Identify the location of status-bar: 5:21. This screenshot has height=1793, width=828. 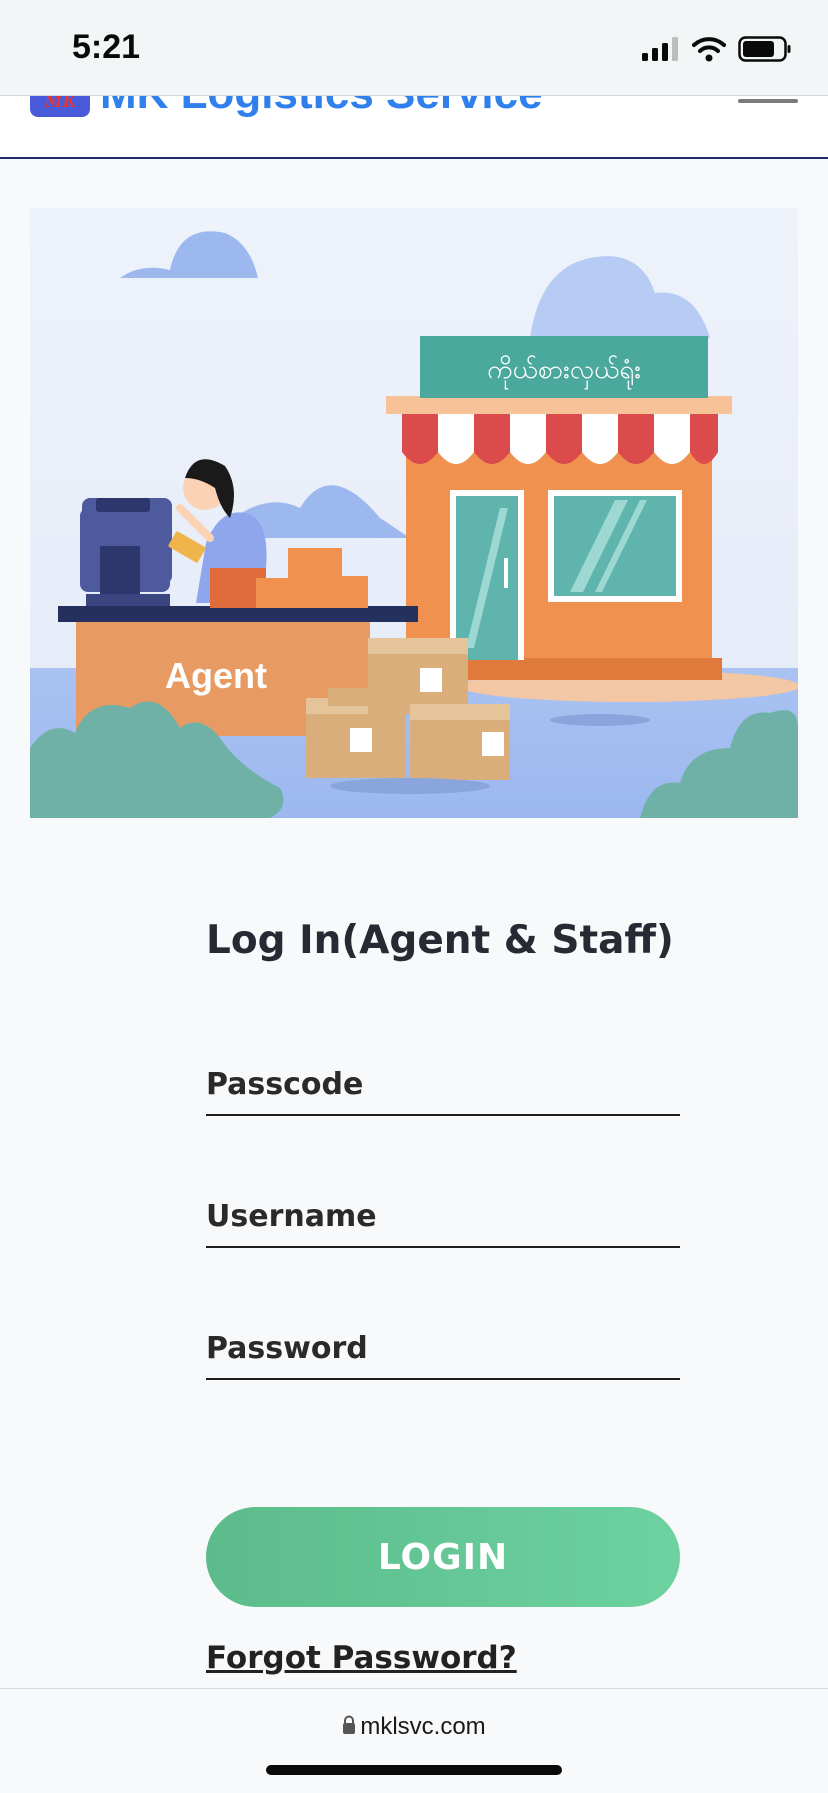
(414, 48).